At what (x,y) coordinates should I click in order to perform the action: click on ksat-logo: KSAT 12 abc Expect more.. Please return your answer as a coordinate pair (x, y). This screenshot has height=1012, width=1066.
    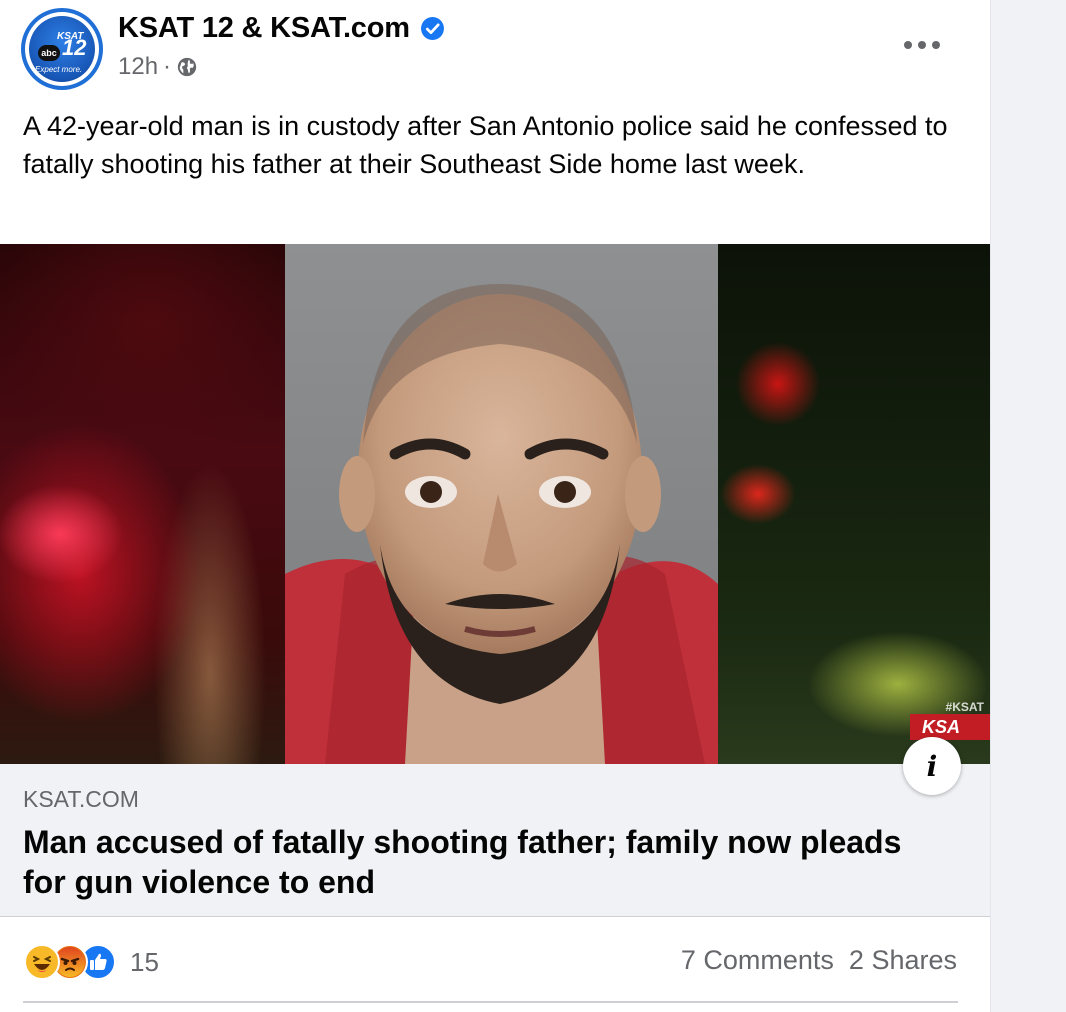
    Looking at the image, I should click on (62, 49).